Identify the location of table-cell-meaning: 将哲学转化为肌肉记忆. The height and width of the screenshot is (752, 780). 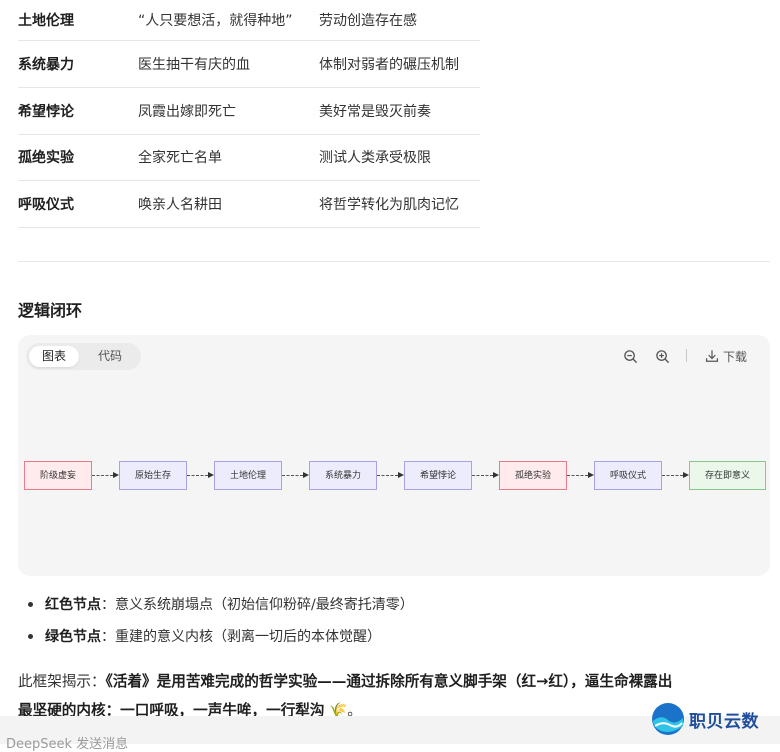
(389, 205).